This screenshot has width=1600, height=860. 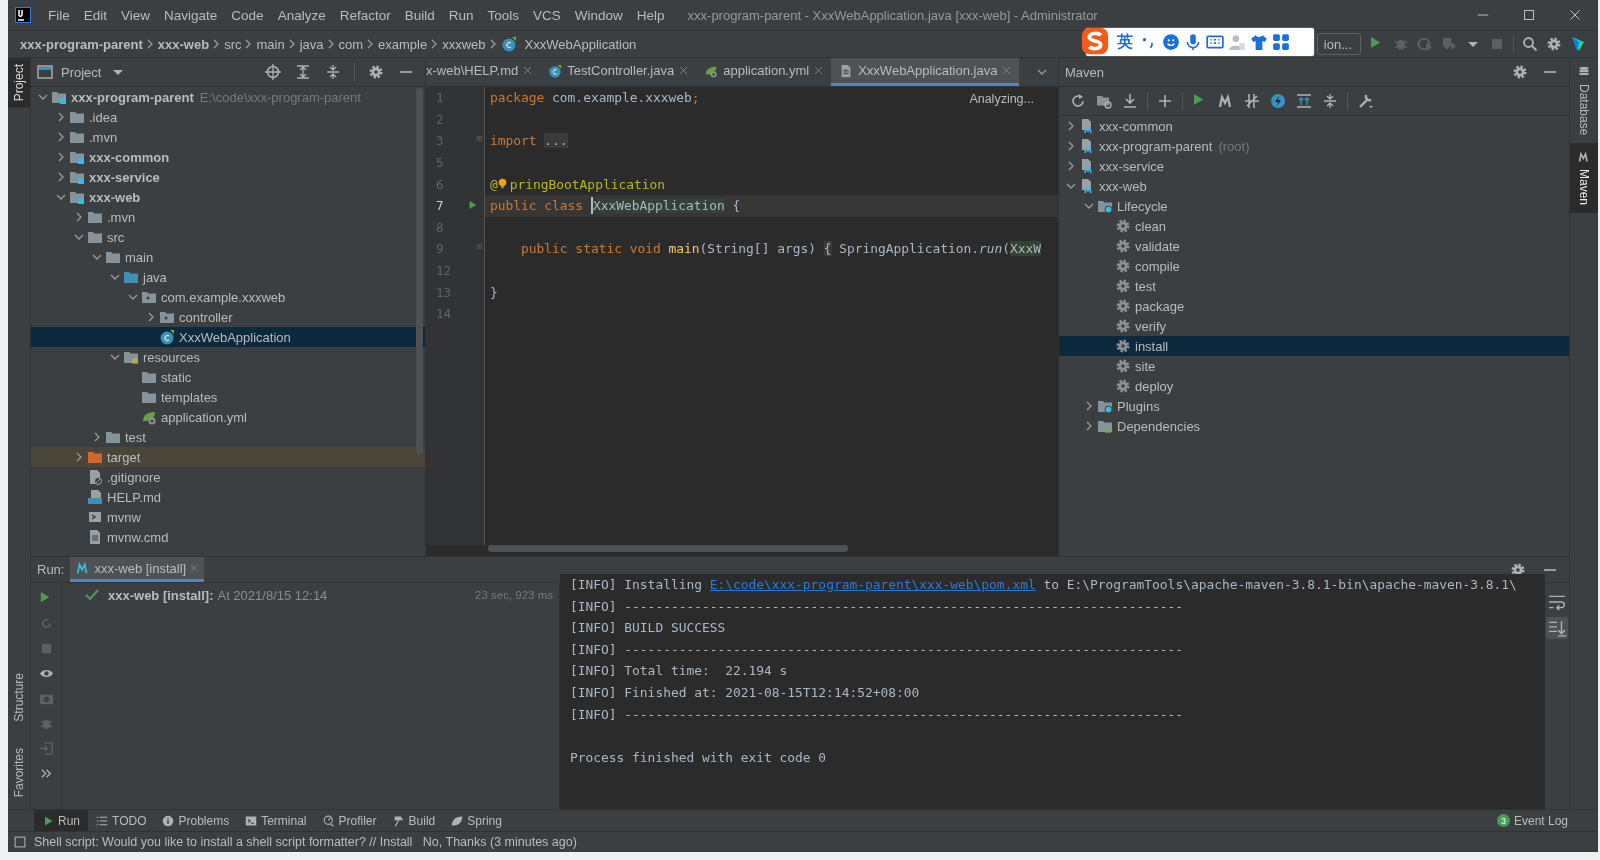 I want to click on skip-tests-icon, so click(x=1252, y=101).